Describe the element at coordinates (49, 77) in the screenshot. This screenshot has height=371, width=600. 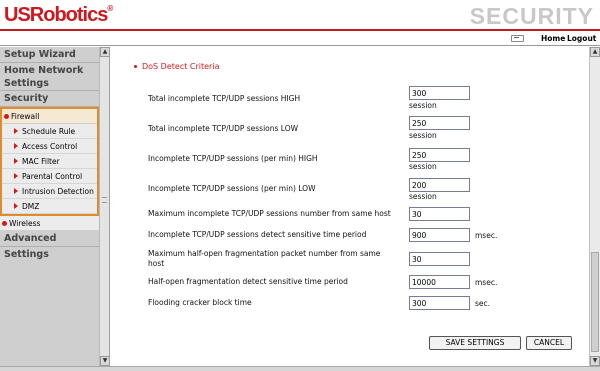
I see `sidebar-item-home-network: Home Network Settings` at that location.